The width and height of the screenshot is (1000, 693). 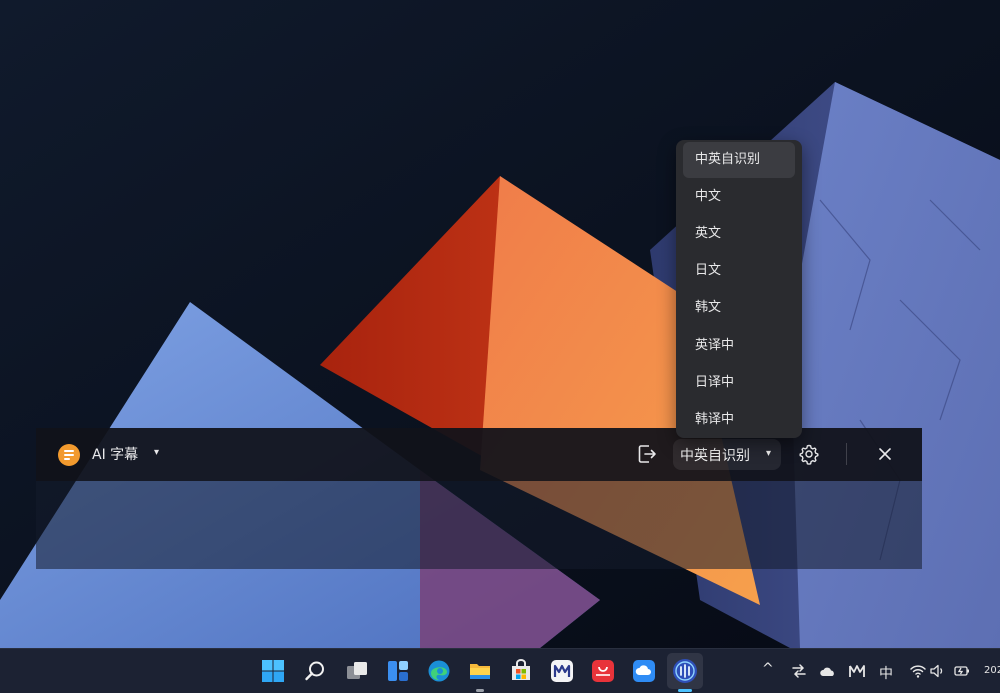 What do you see at coordinates (603, 671) in the screenshot?
I see `huawei-appgallery-icon` at bounding box center [603, 671].